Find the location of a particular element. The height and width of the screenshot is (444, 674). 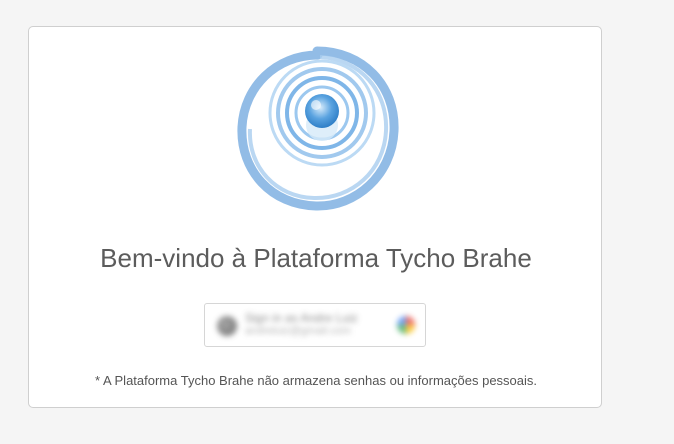

tycho-brahe-logo is located at coordinates (318, 128).